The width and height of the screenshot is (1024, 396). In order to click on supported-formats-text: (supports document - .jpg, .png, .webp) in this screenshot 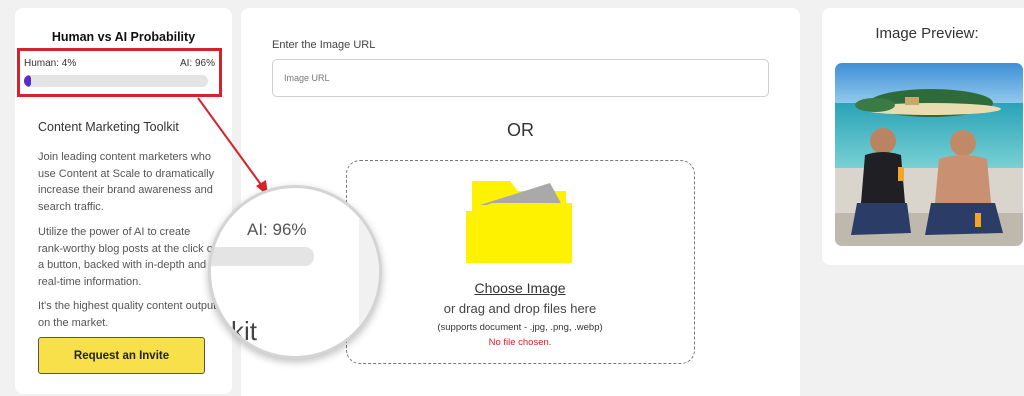, I will do `click(520, 327)`.